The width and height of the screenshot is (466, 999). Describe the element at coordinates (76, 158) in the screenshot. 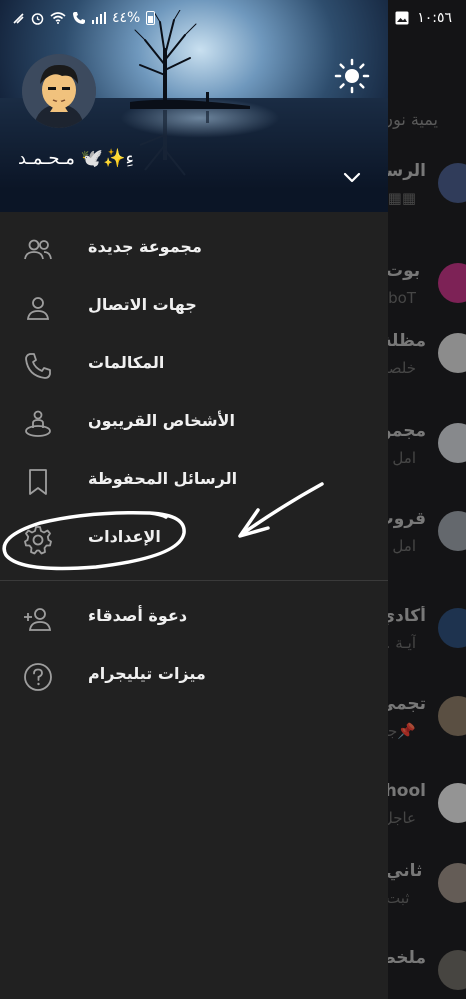

I see `user-display-name: ءِ✨🕊️ مـحـمـد` at that location.